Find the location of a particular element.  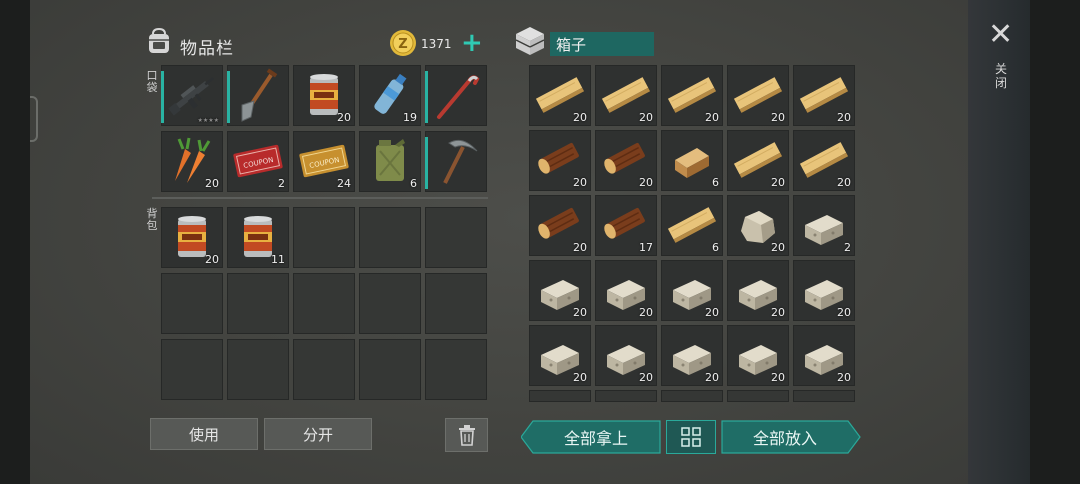

box-title: 箱子 is located at coordinates (602, 44).